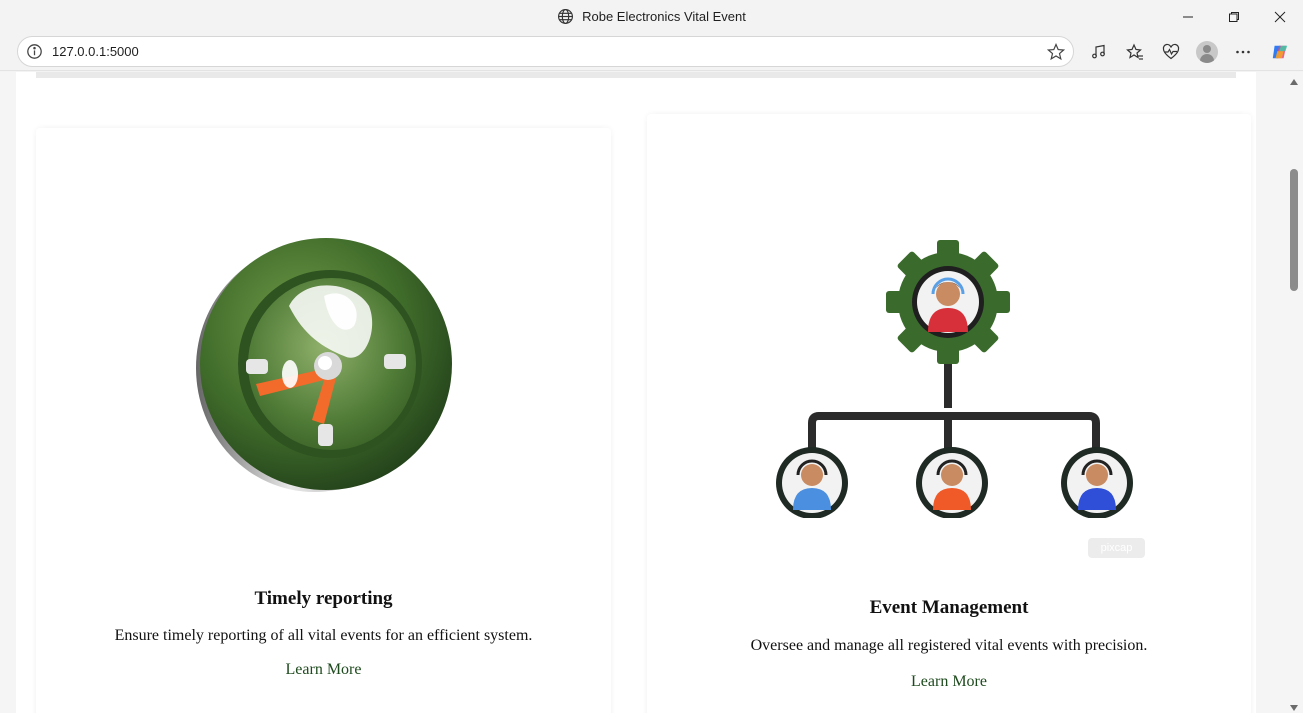 The width and height of the screenshot is (1303, 713). I want to click on window-title-area: Robe Electronics Vital Event, so click(651, 16).